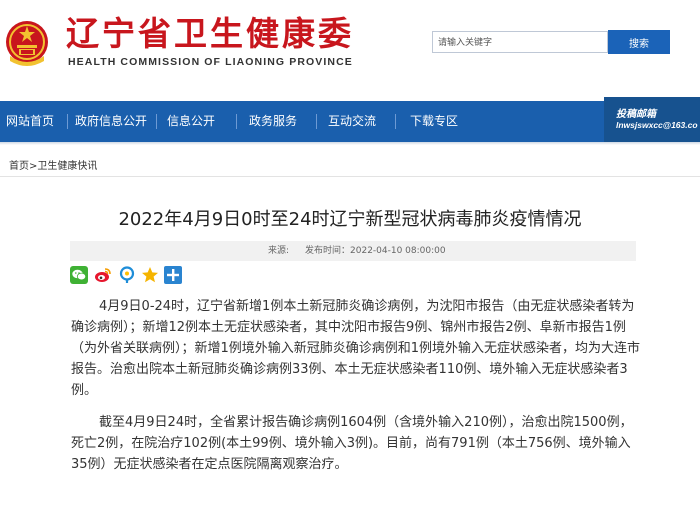 The width and height of the screenshot is (700, 510). What do you see at coordinates (27, 43) in the screenshot?
I see `national-emblem-icon` at bounding box center [27, 43].